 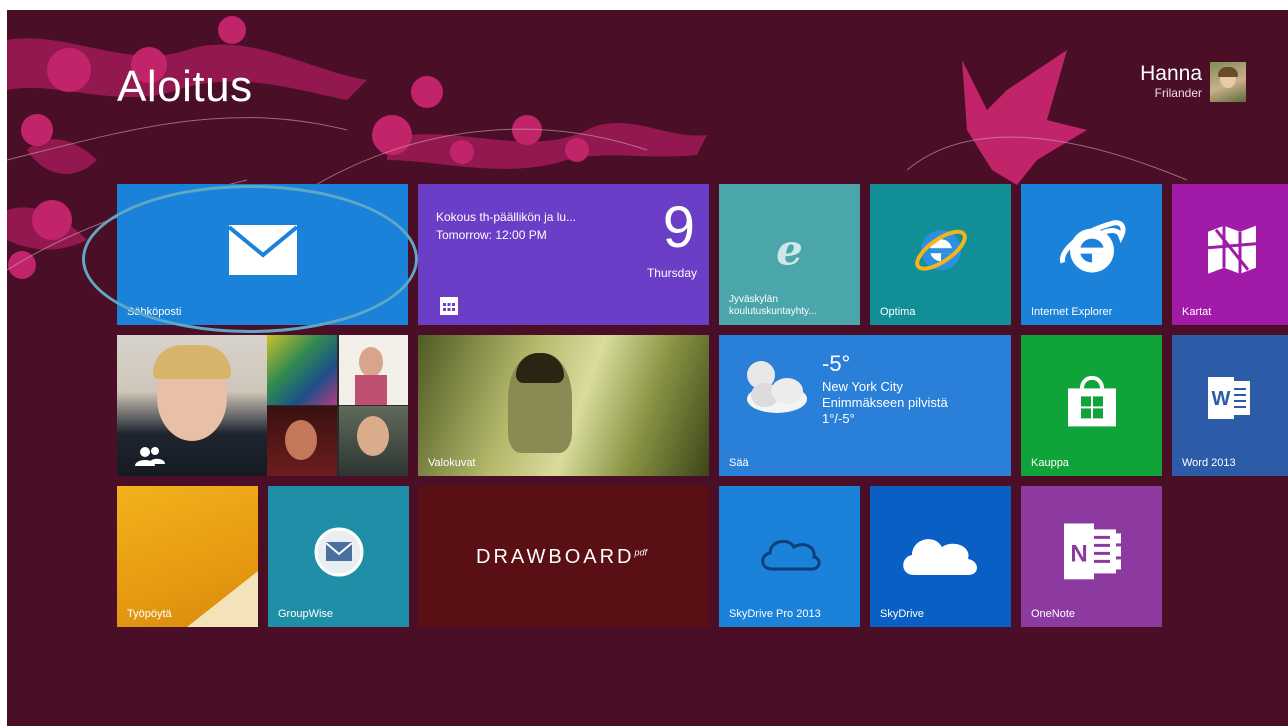 What do you see at coordinates (1197, 312) in the screenshot?
I see `tile-label: Kartat` at bounding box center [1197, 312].